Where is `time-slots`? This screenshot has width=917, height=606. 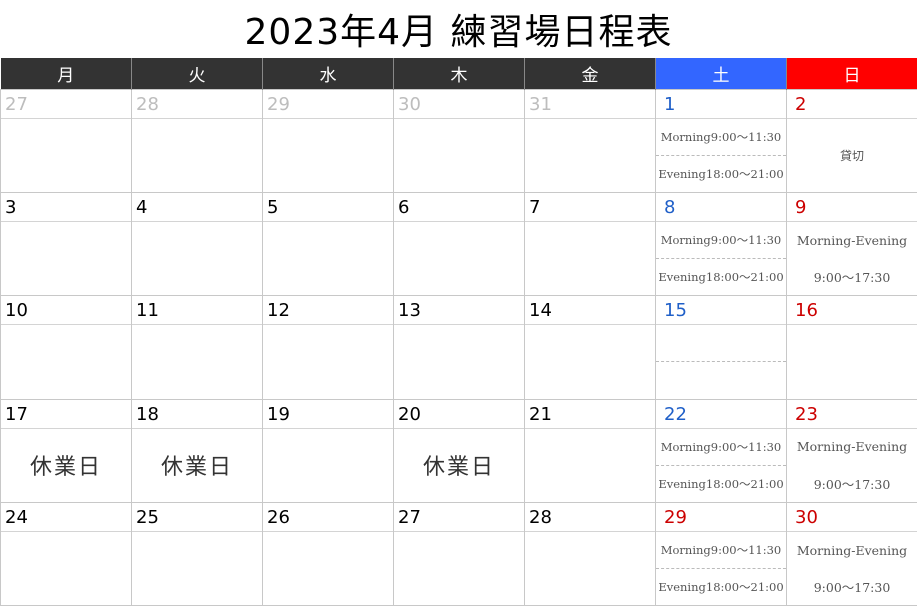
time-slots is located at coordinates (721, 361).